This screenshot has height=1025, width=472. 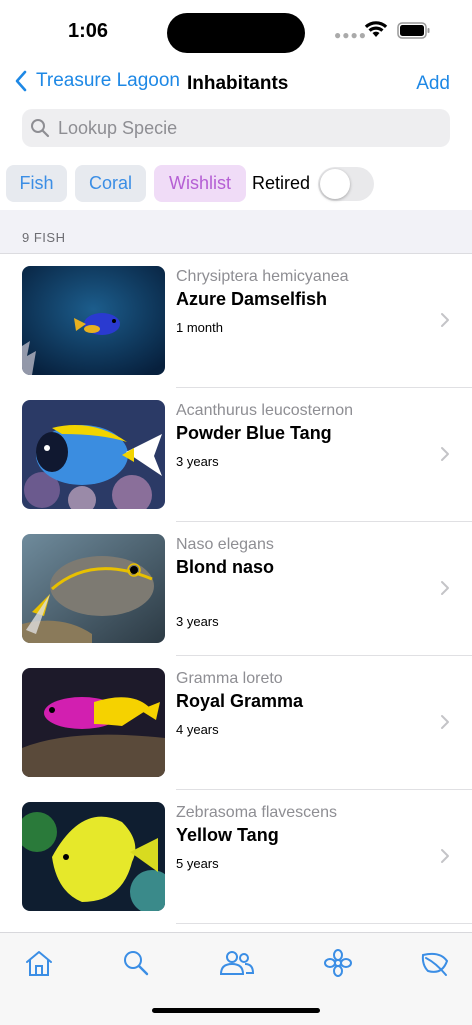 I want to click on scientific-name: Naso elegans, so click(x=225, y=544).